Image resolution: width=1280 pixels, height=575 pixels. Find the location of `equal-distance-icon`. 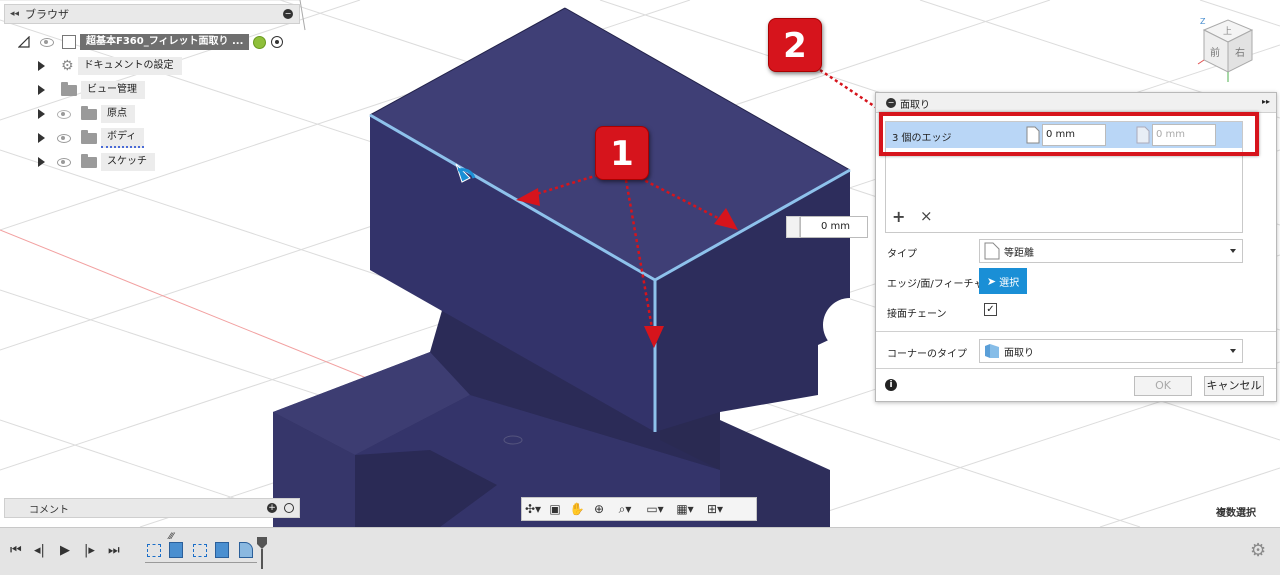

equal-distance-icon is located at coordinates (992, 251).